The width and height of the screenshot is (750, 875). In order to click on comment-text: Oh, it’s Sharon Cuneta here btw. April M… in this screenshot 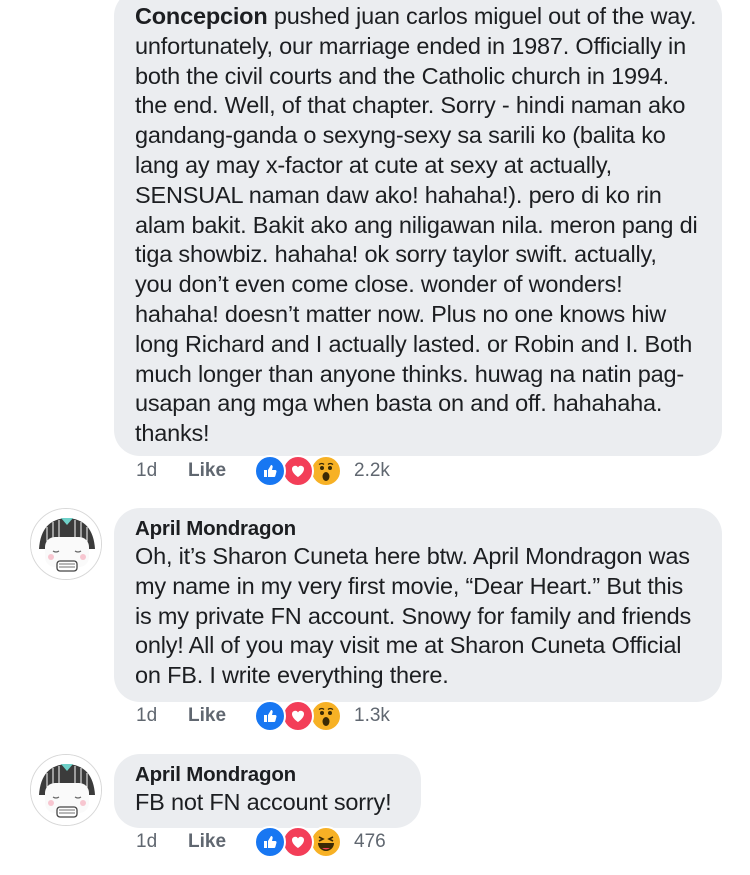, I will do `click(413, 616)`.